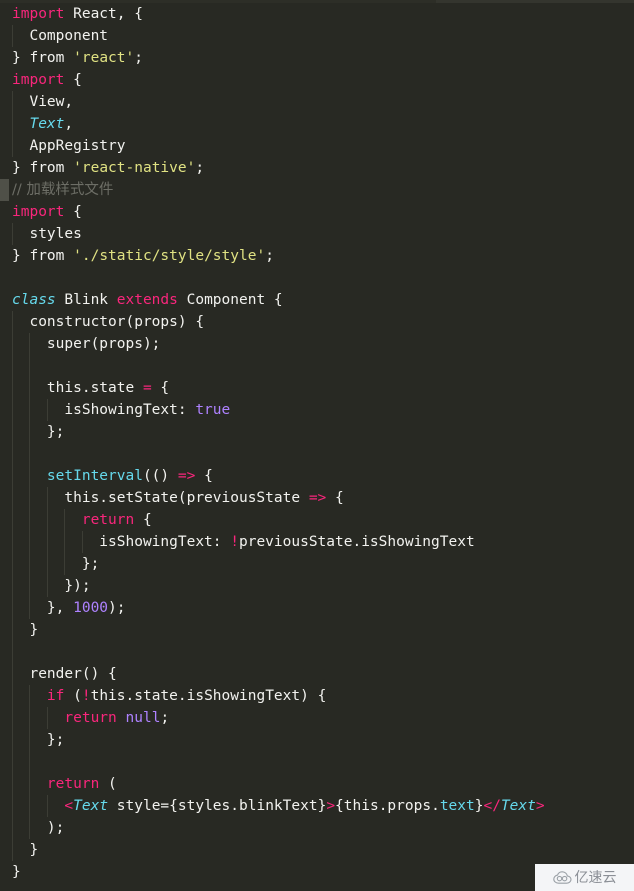 The width and height of the screenshot is (634, 891). Describe the element at coordinates (317, 520) in the screenshot. I see `code-line: return {` at that location.